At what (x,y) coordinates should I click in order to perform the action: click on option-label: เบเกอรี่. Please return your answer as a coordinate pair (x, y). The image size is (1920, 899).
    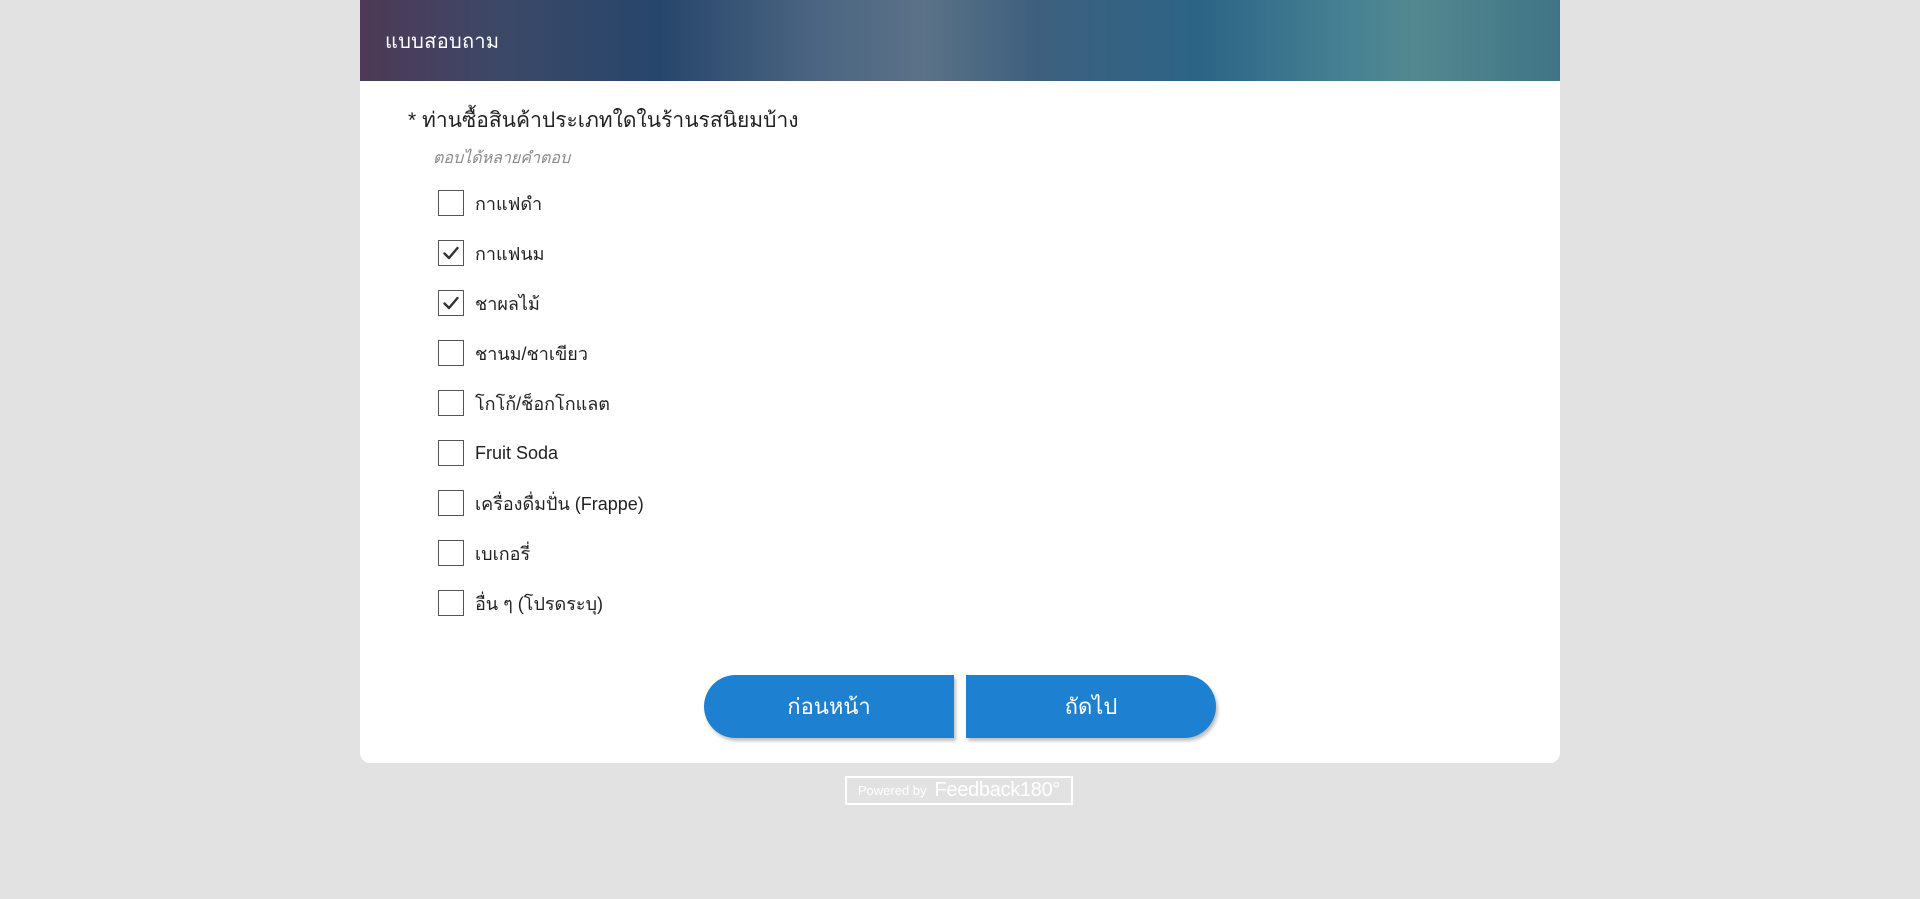
    Looking at the image, I should click on (503, 553).